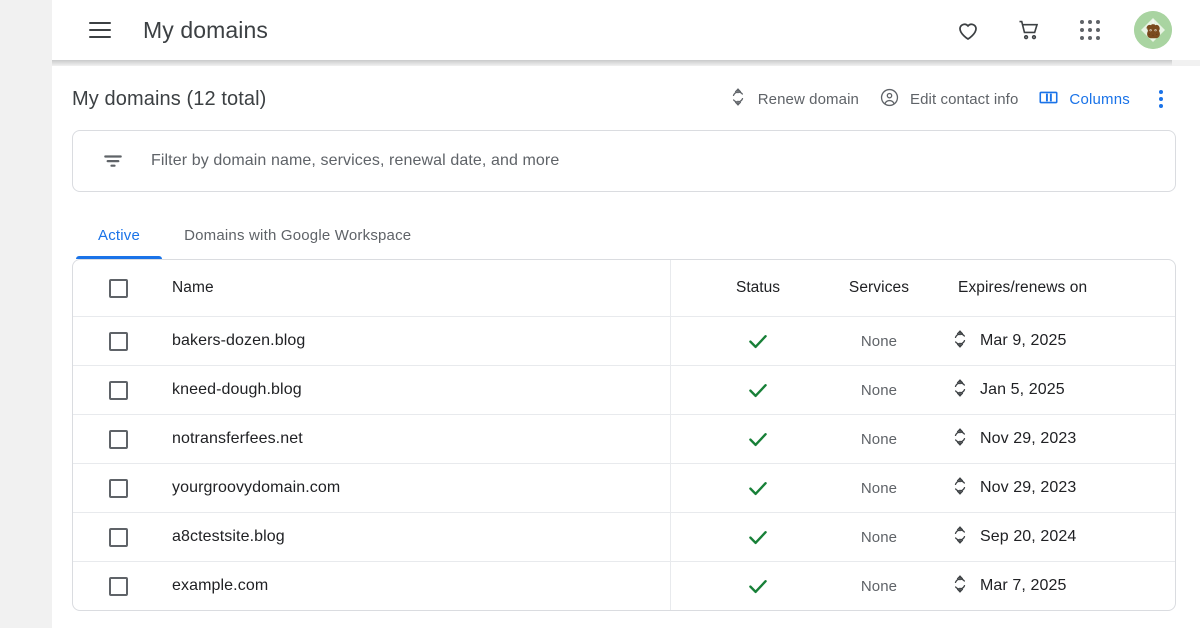 Image resolution: width=1200 pixels, height=628 pixels. Describe the element at coordinates (119, 235) in the screenshot. I see `tab-active: Active` at that location.